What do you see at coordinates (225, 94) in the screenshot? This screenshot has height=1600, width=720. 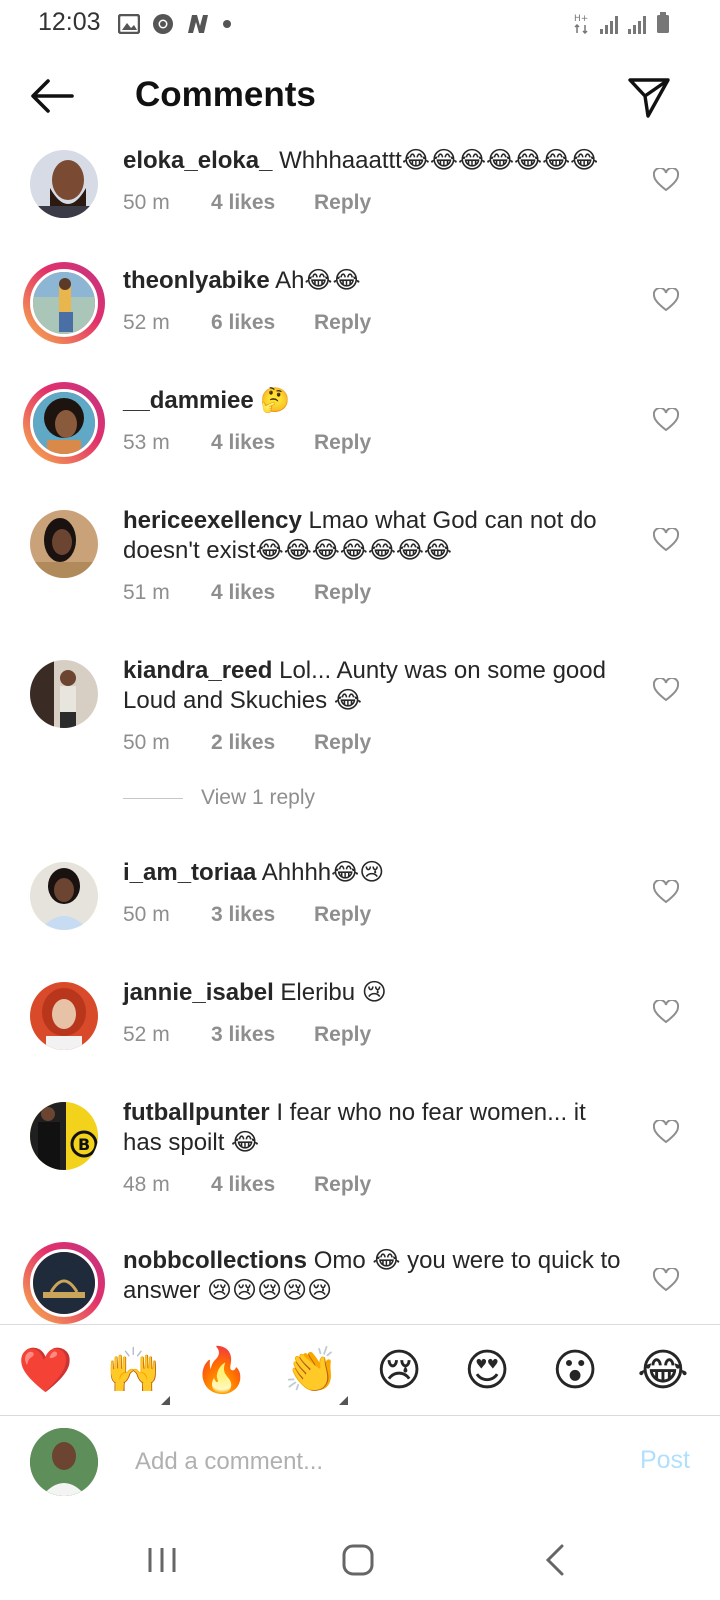 I see `page-title: Comments` at bounding box center [225, 94].